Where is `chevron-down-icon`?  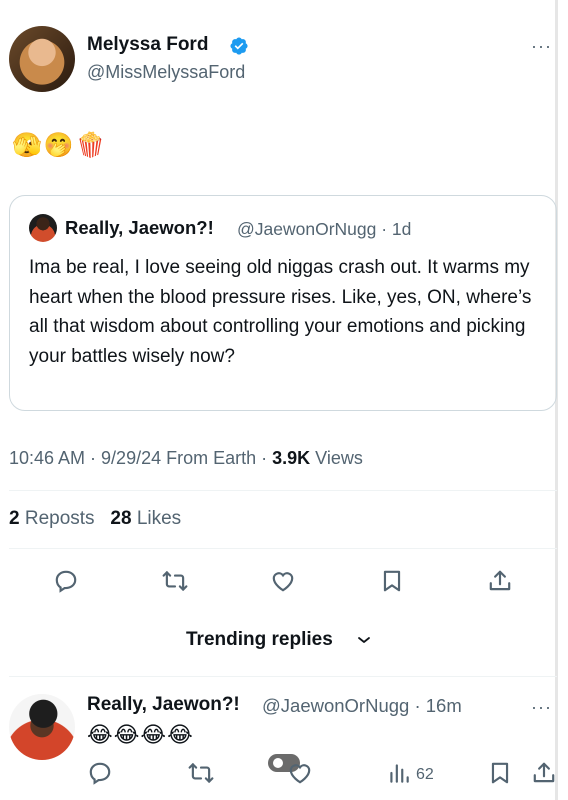 chevron-down-icon is located at coordinates (364, 640).